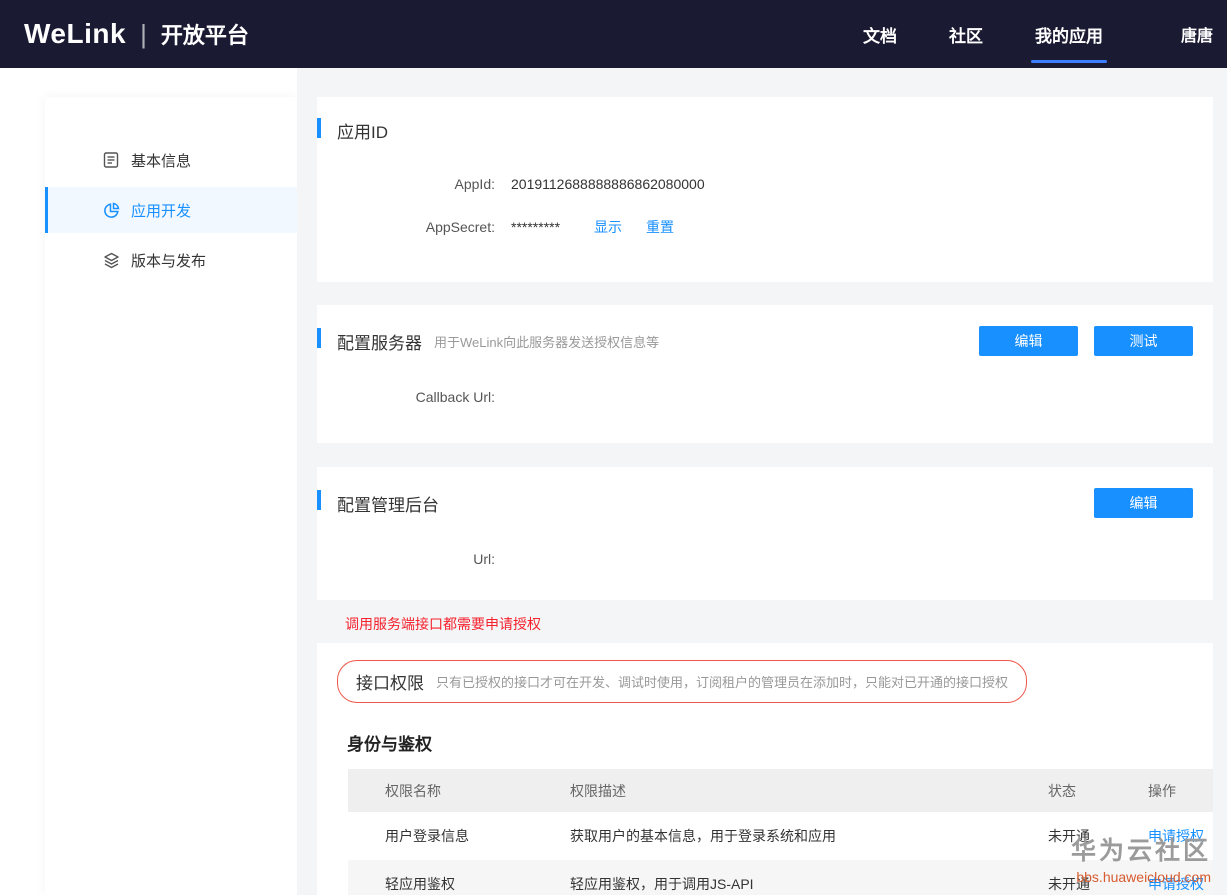 Image resolution: width=1227 pixels, height=895 pixels. Describe the element at coordinates (389, 744) in the screenshot. I see `identity-auth-section-title: 身份与鉴权` at that location.